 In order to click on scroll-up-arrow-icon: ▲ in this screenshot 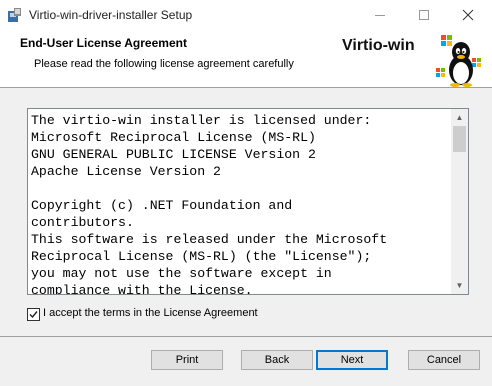, I will do `click(459, 117)`.